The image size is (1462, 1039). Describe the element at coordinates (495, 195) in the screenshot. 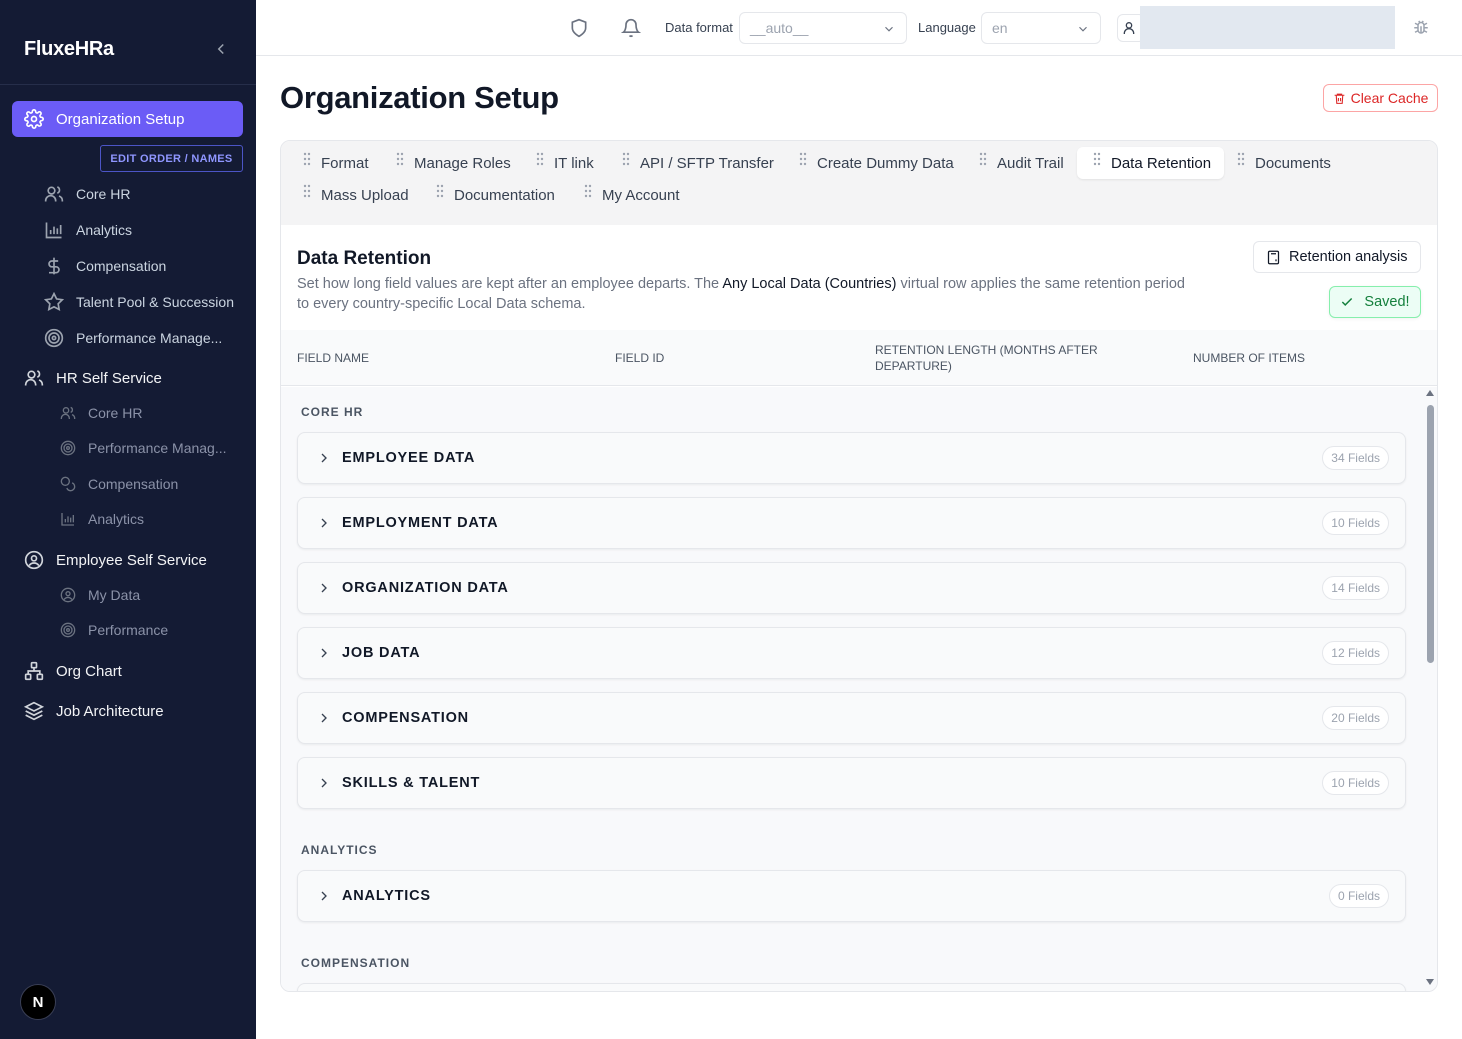

I see `tab-documentation: Documentation` at that location.